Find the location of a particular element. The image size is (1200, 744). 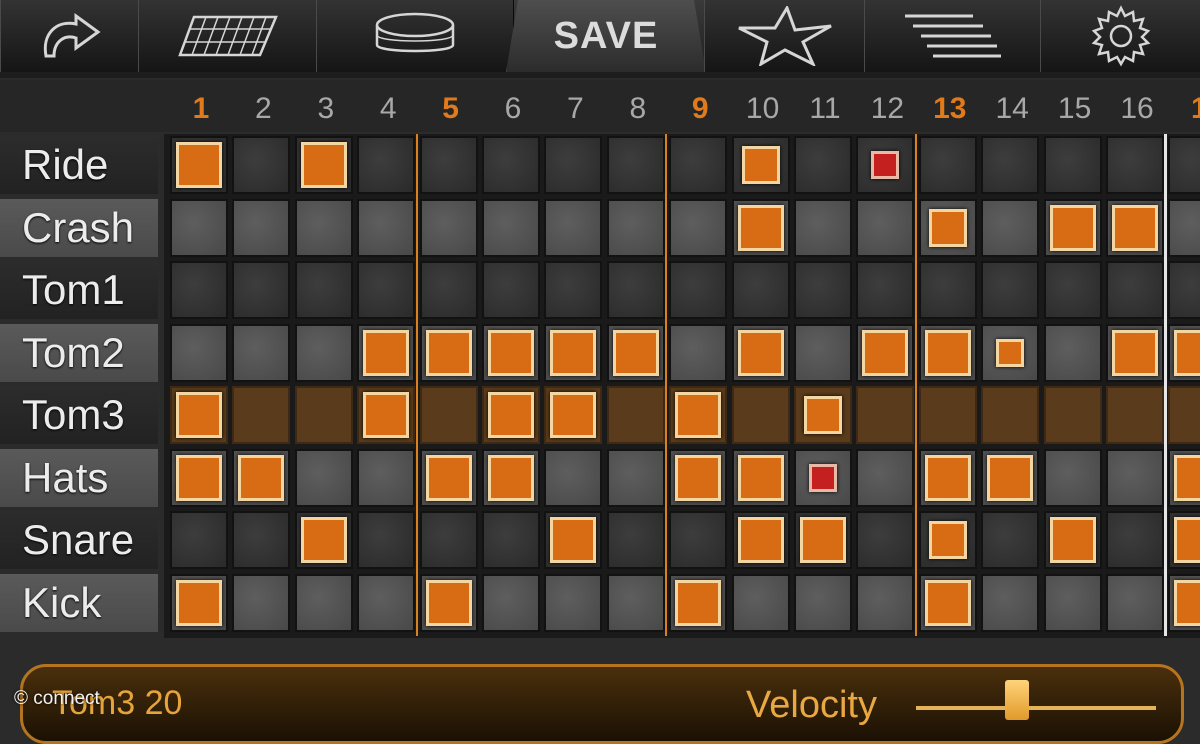

settings-button is located at coordinates (1120, 36).